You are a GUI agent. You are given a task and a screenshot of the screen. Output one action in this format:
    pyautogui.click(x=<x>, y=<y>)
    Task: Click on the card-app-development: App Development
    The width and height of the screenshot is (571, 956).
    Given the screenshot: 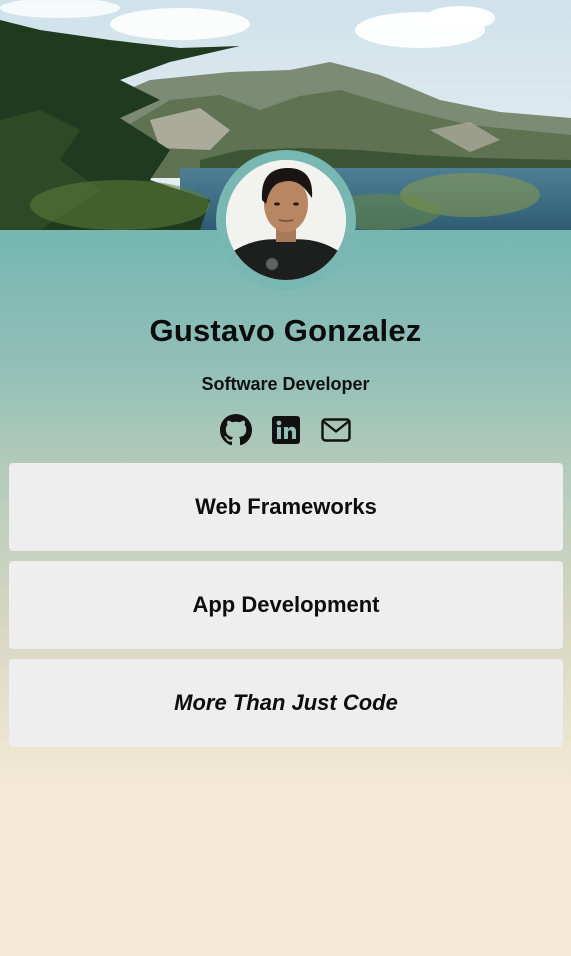 What is the action you would take?
    pyautogui.click(x=286, y=605)
    